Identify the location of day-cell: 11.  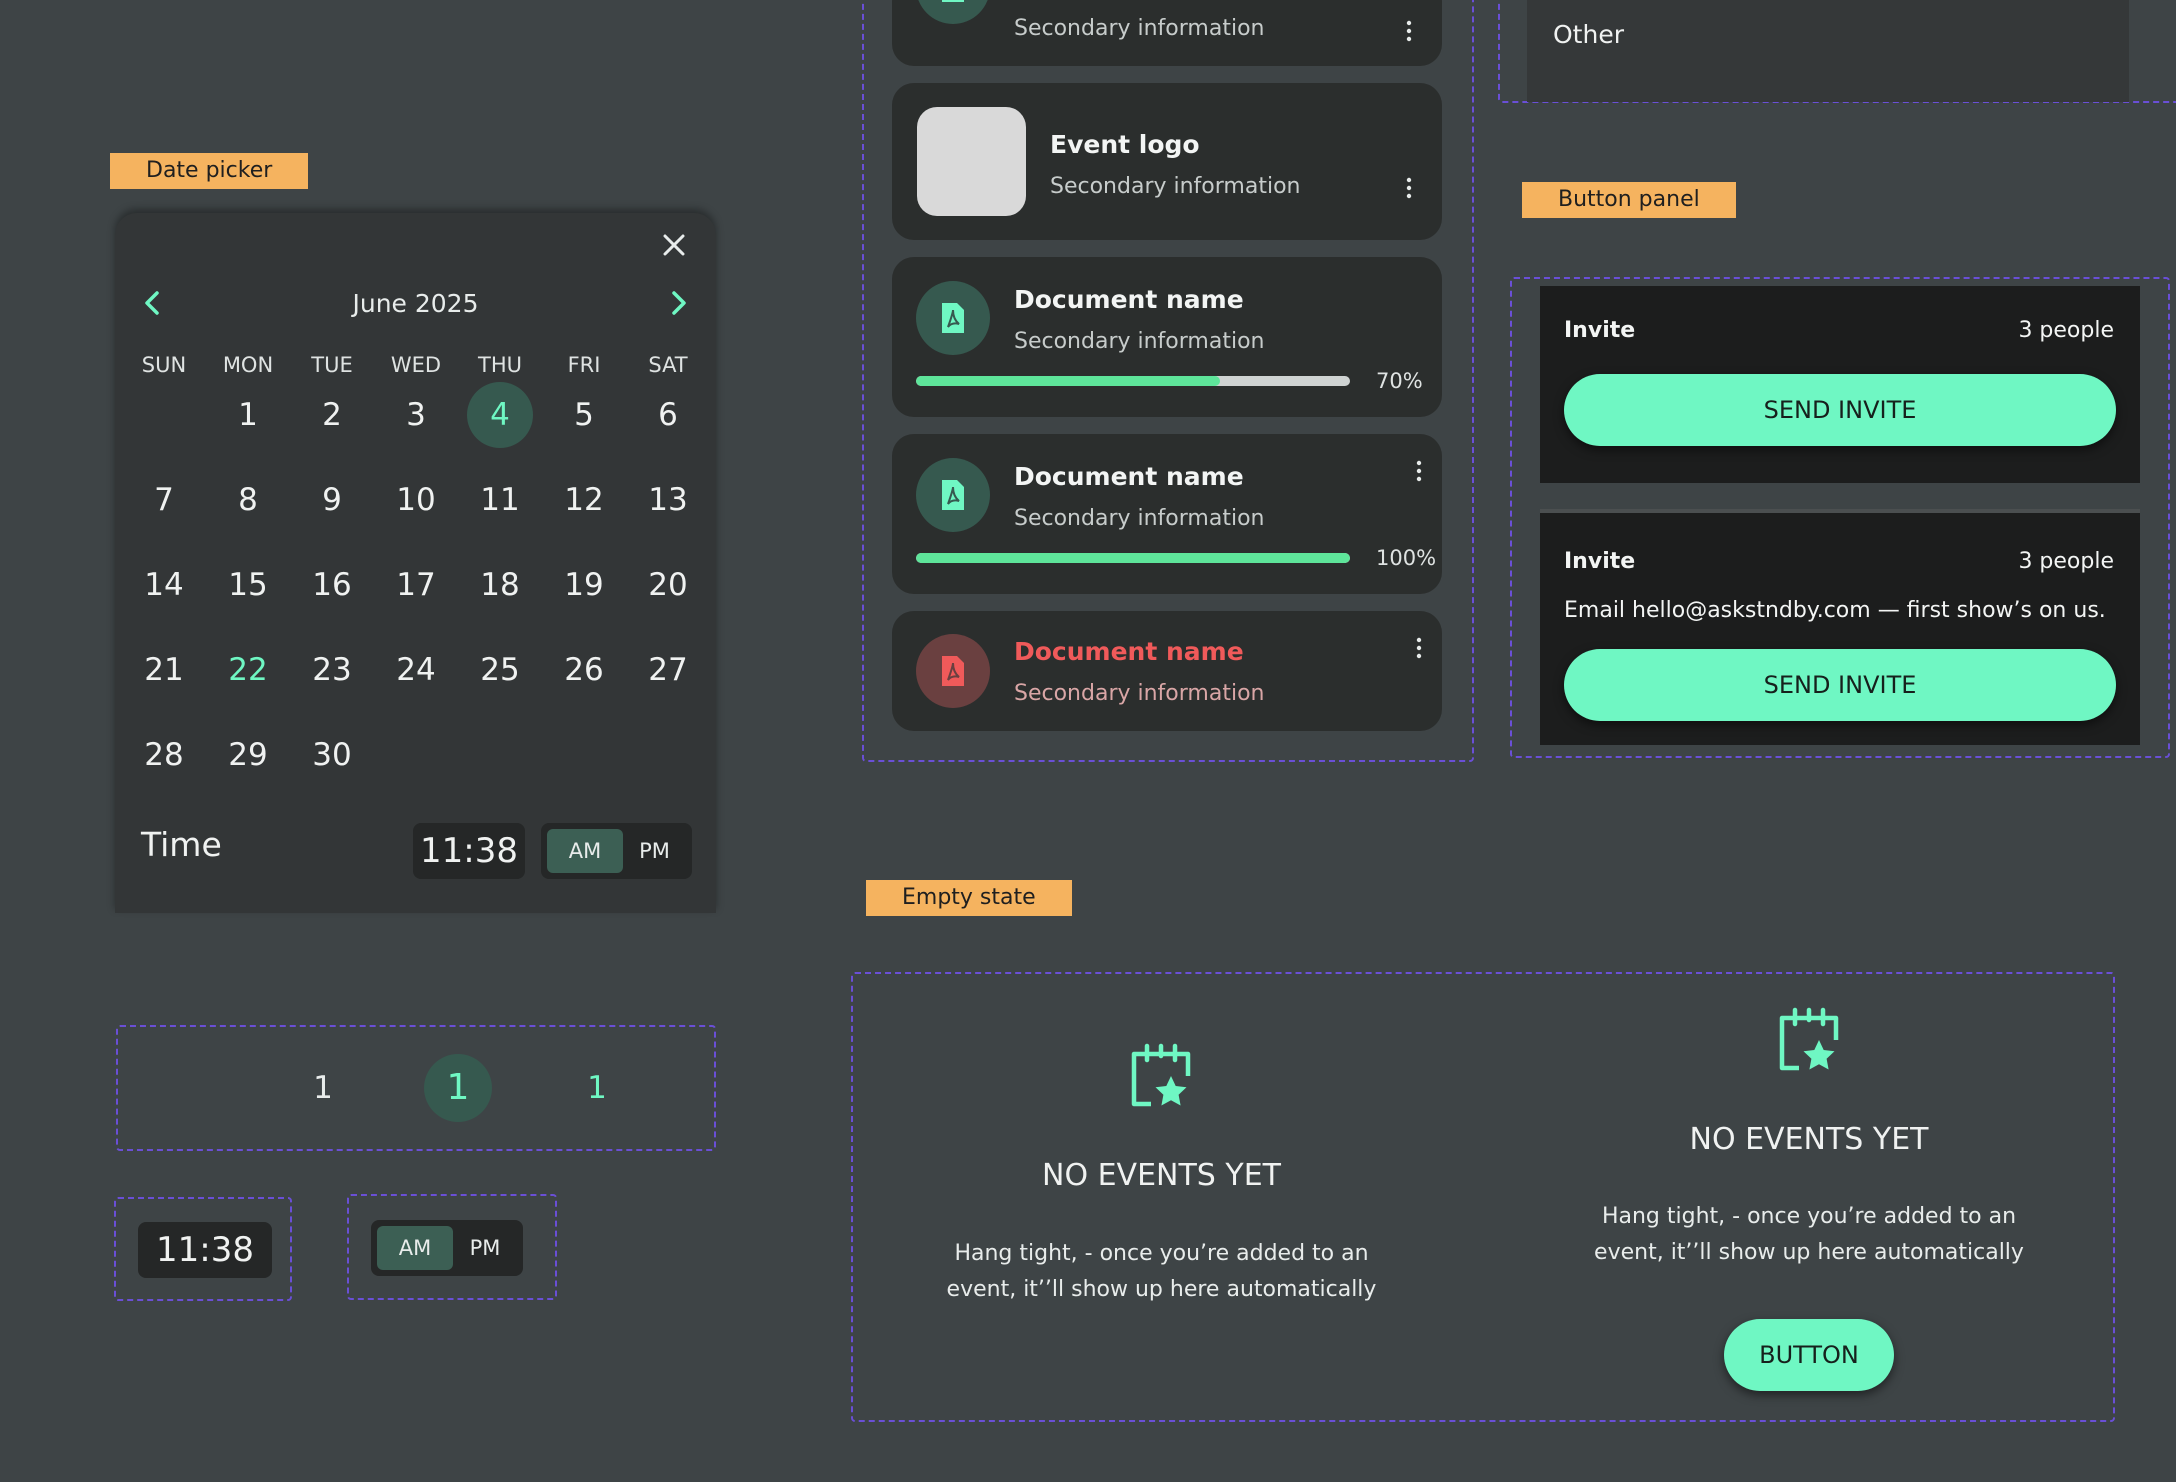
(500, 500).